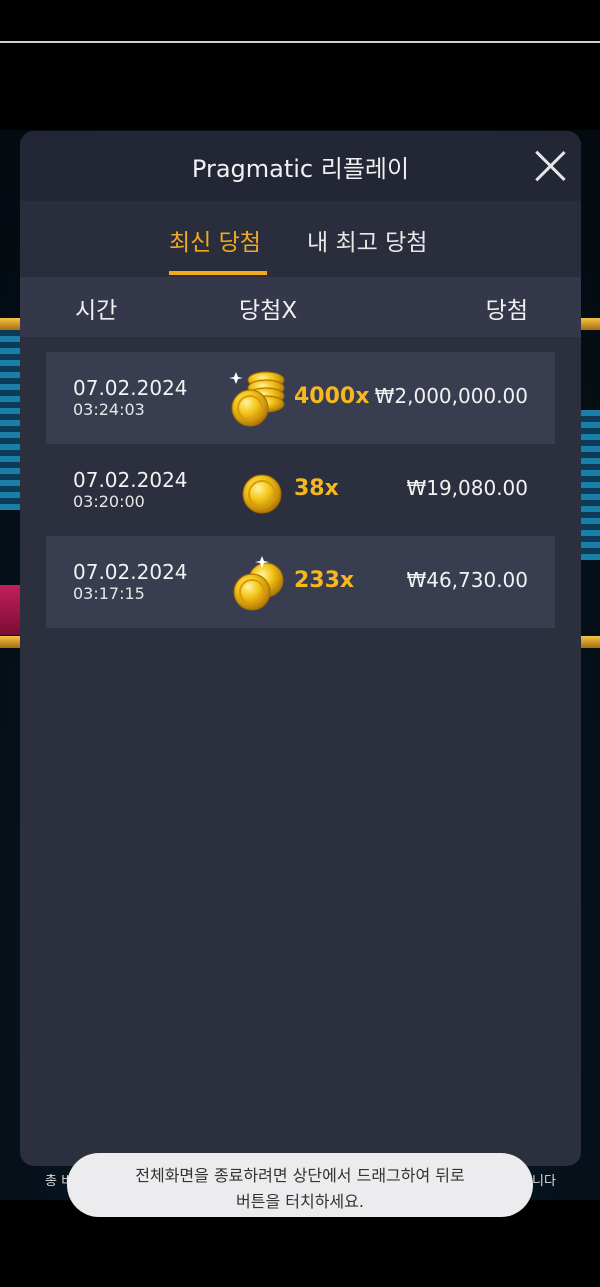 The width and height of the screenshot is (600, 1287). I want to click on game-frame-gold-left, so click(11, 324).